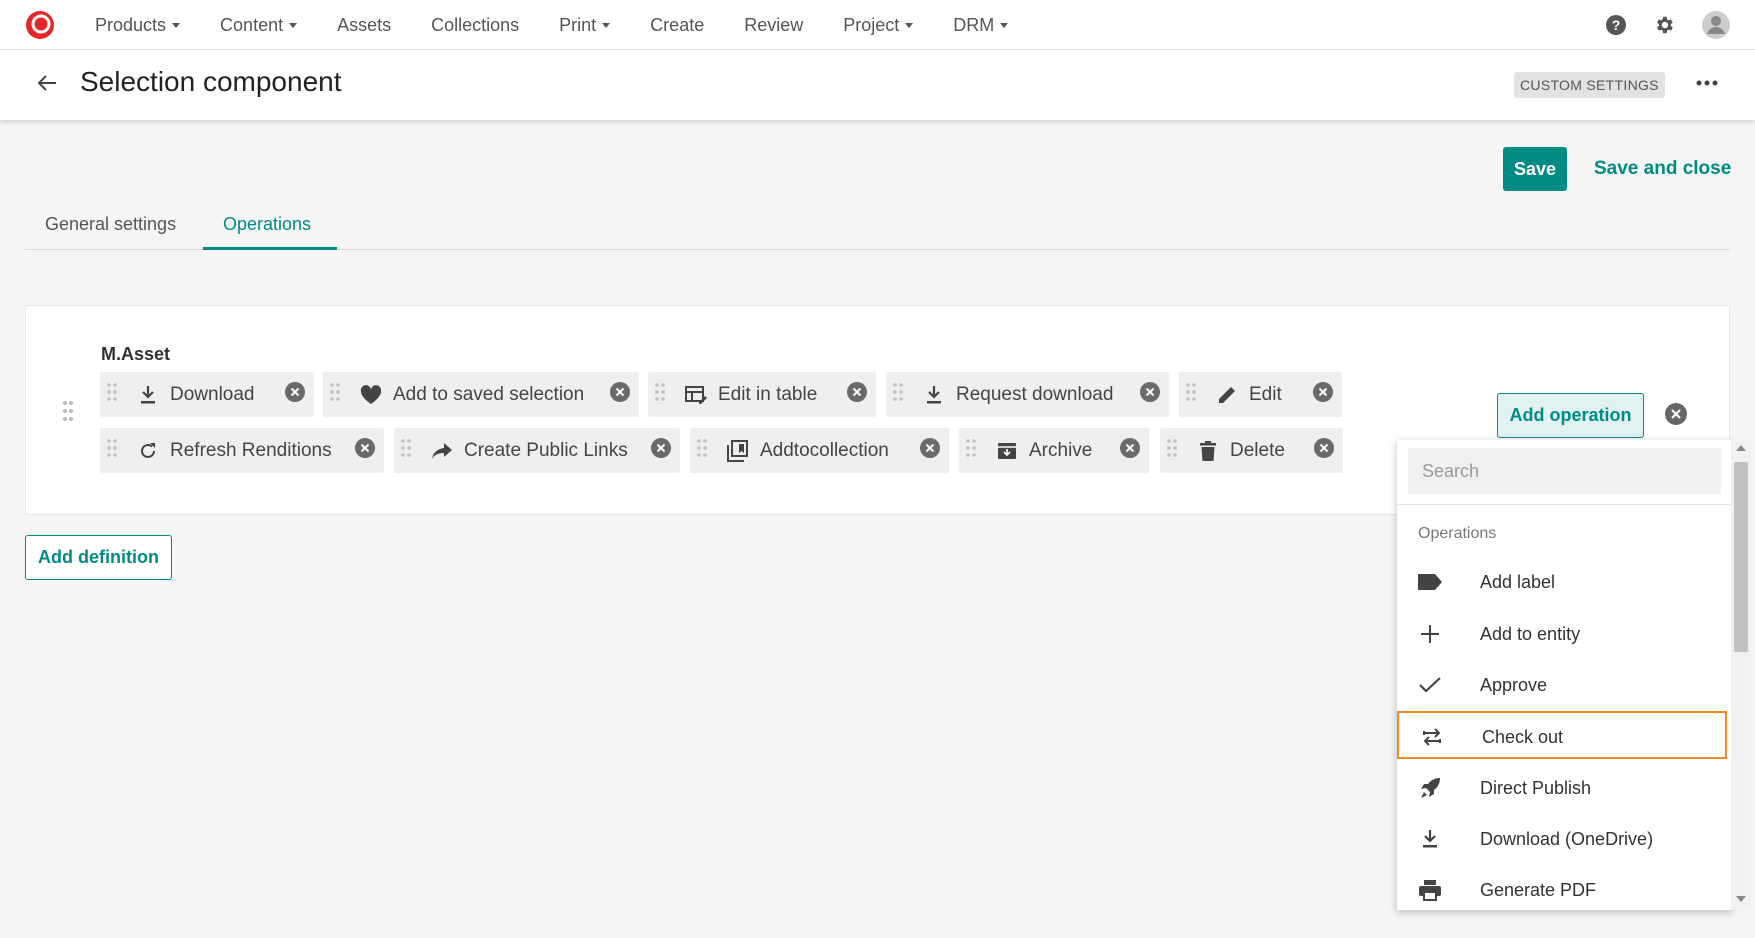 Image resolution: width=1755 pixels, height=938 pixels. I want to click on nav-assets: Assets, so click(364, 25).